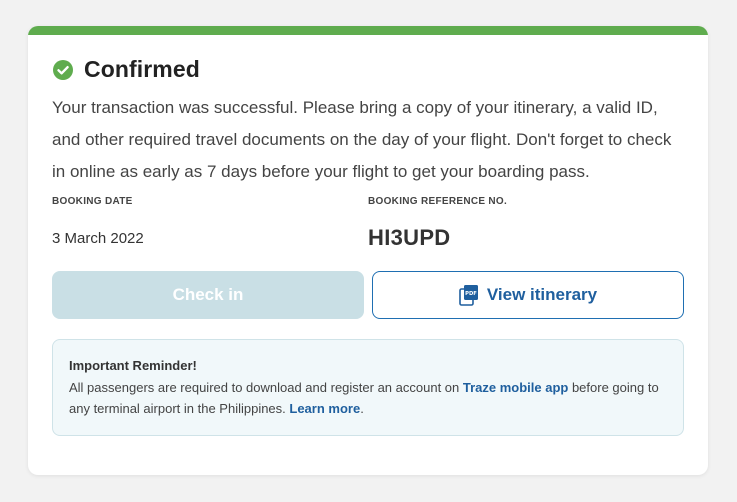 Image resolution: width=737 pixels, height=502 pixels. I want to click on check-circle-icon, so click(63, 69).